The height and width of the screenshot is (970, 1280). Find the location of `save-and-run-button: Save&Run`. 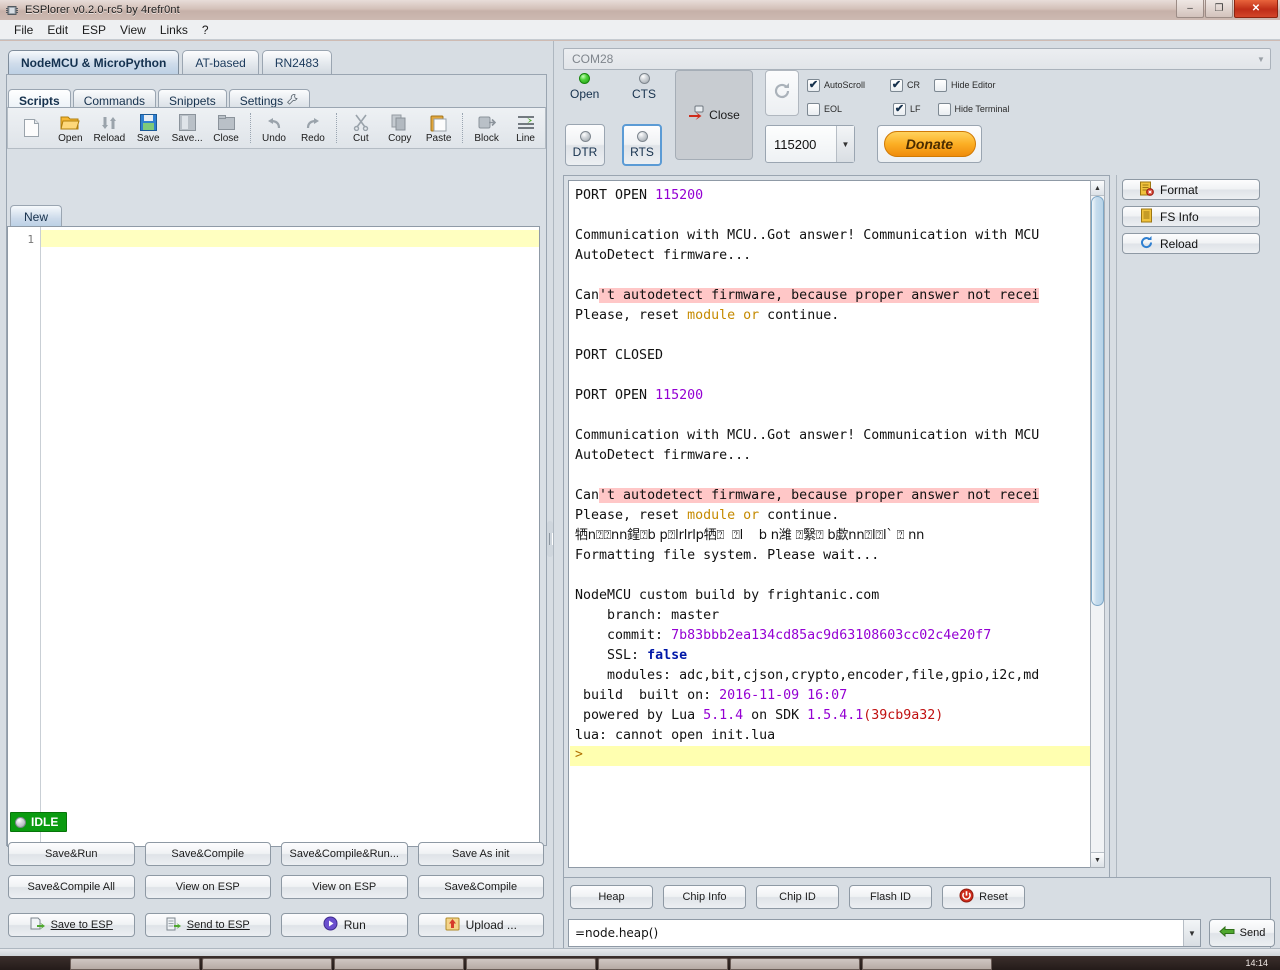

save-and-run-button: Save&Run is located at coordinates (71, 854).